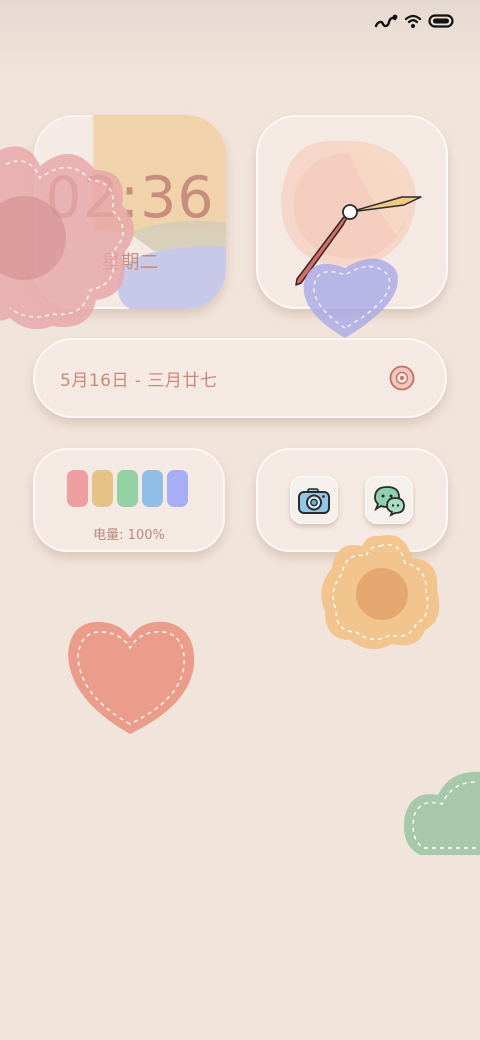 The height and width of the screenshot is (1040, 480). I want to click on status-bar, so click(414, 21).